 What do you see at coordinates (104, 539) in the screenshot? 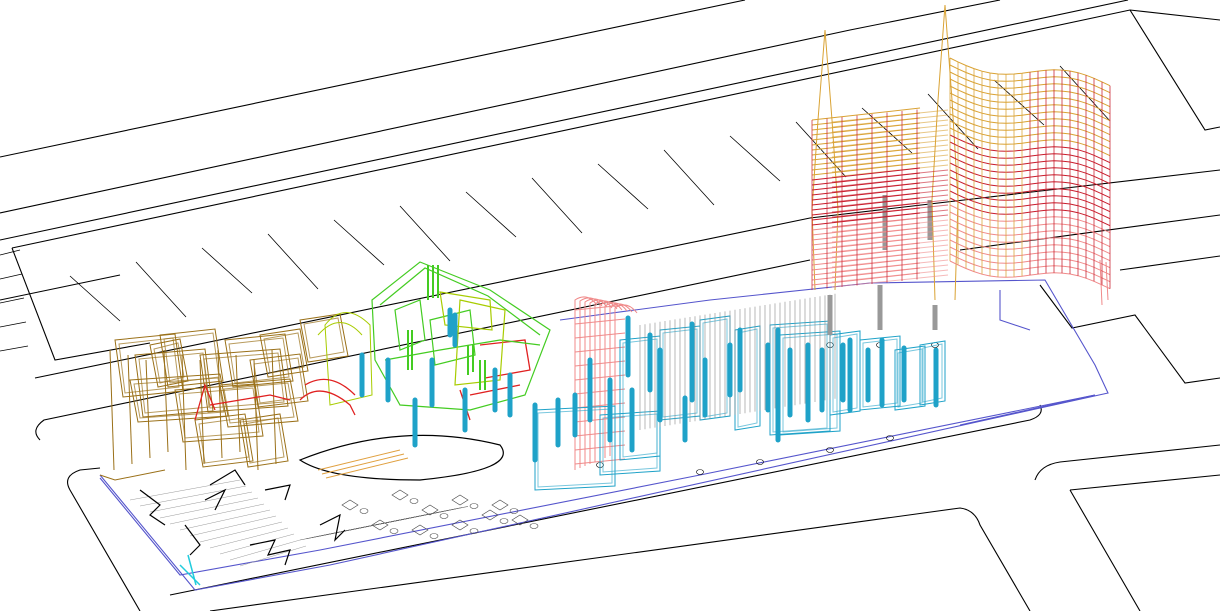
I see `lower-block-left` at bounding box center [104, 539].